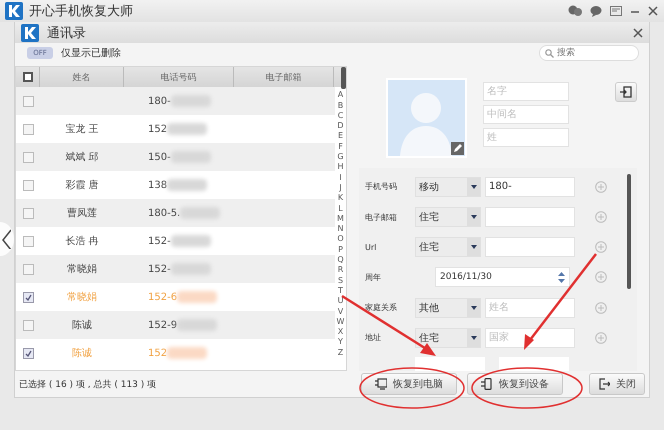  I want to click on index-letter: T, so click(340, 291).